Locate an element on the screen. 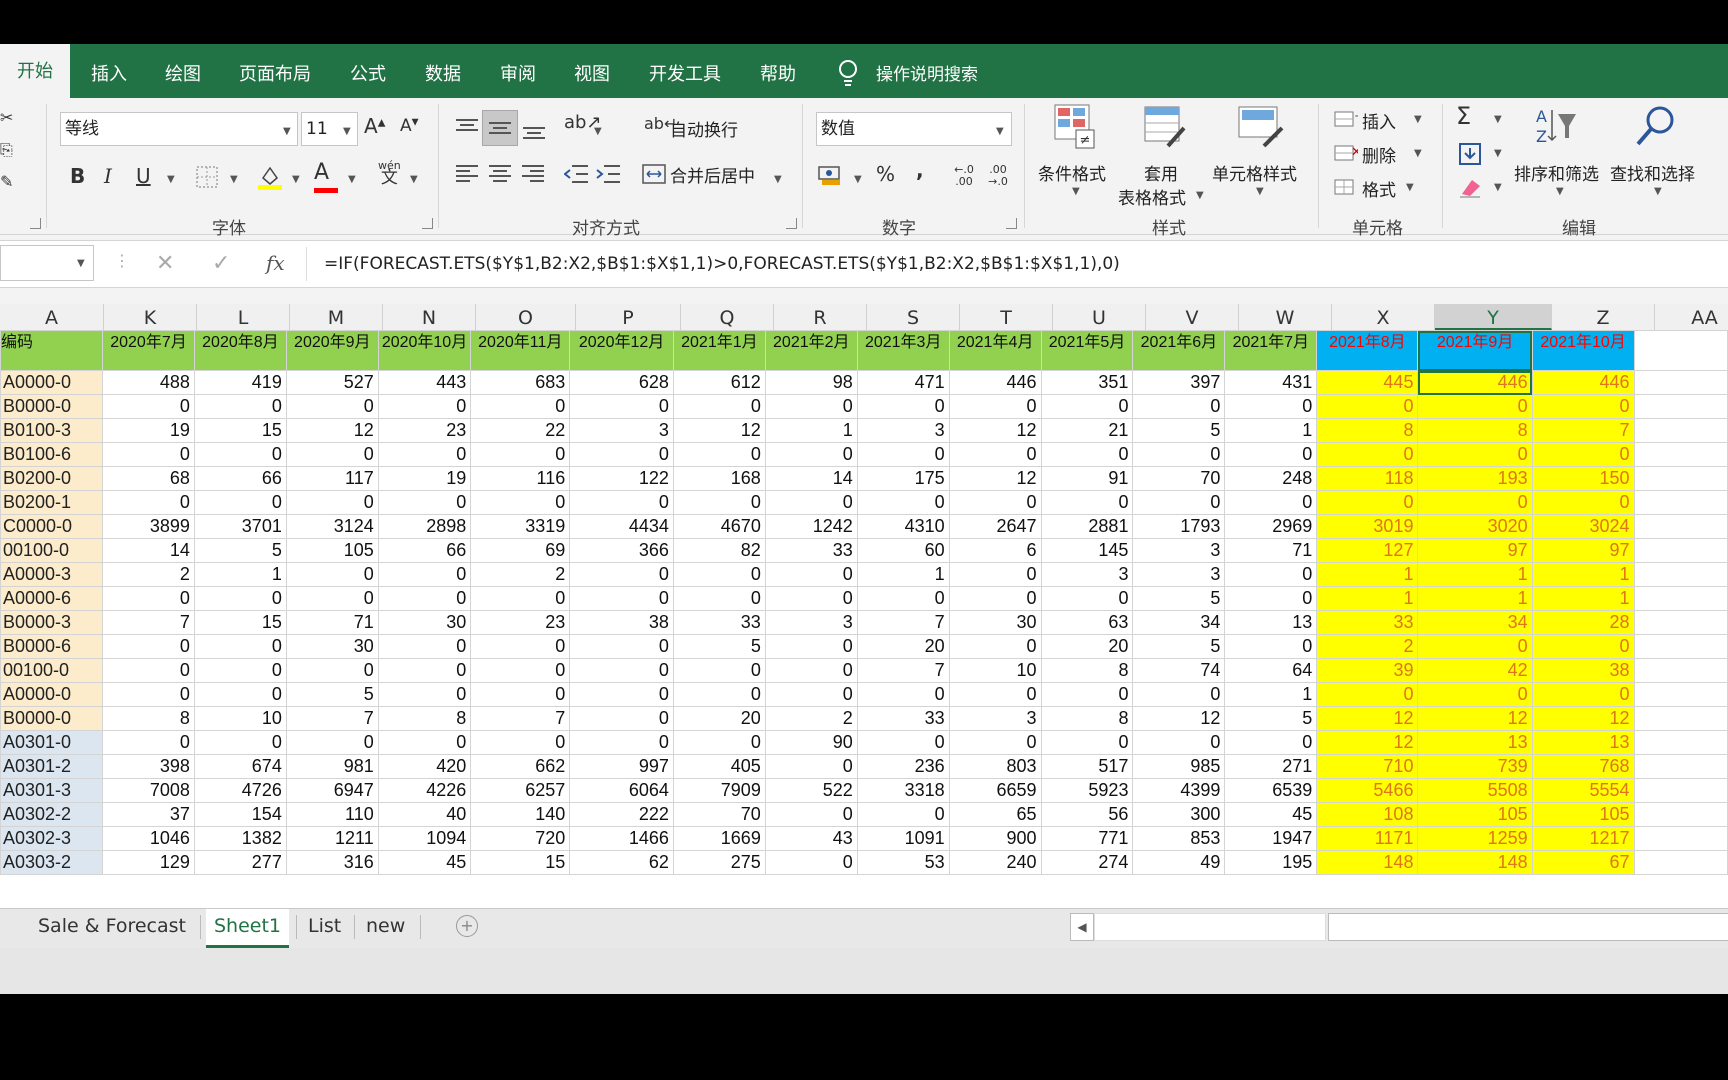 The image size is (1728, 1080). cell-value: 662 is located at coordinates (520, 766).